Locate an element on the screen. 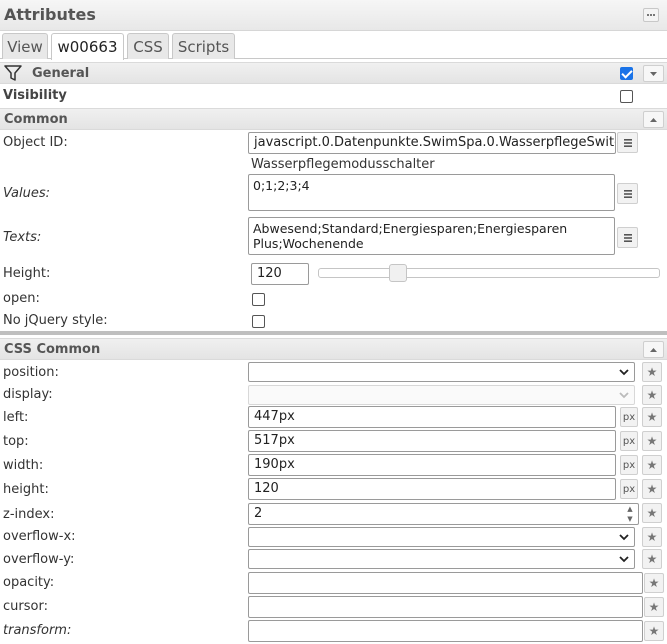 The width and height of the screenshot is (667, 644). no-jquery-checkbox is located at coordinates (258, 321).